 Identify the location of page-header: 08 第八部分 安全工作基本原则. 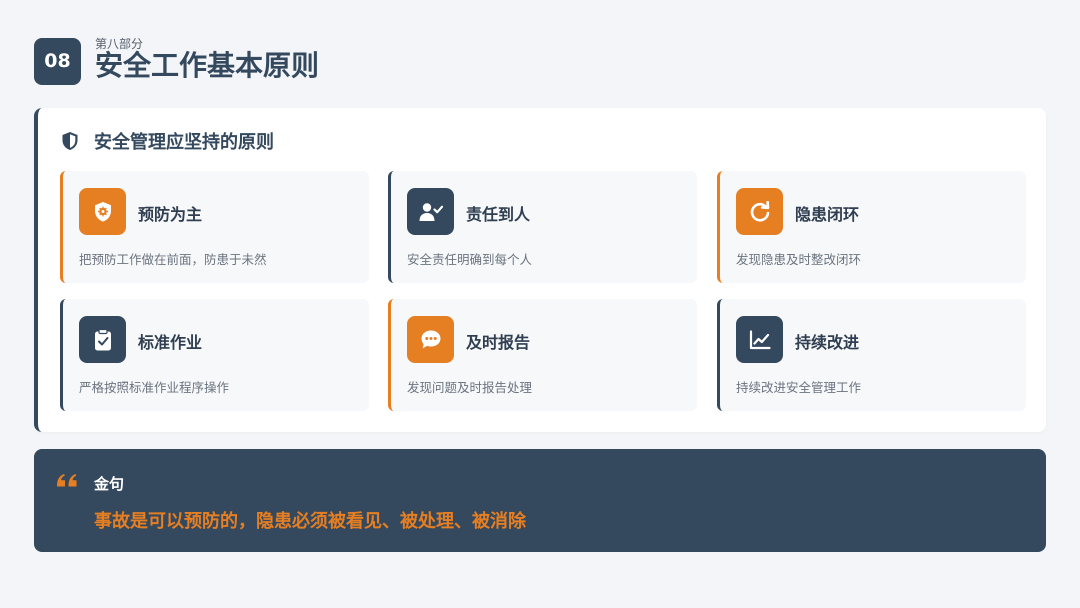
(264, 61).